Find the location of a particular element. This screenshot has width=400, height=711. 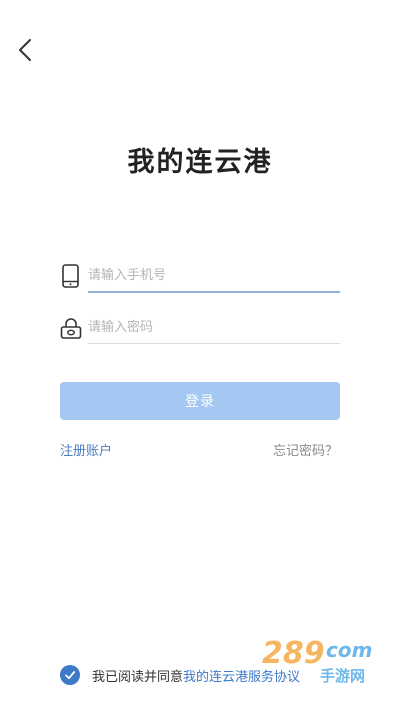

service-agreement-link: 我的连云港服务协议 is located at coordinates (241, 675).